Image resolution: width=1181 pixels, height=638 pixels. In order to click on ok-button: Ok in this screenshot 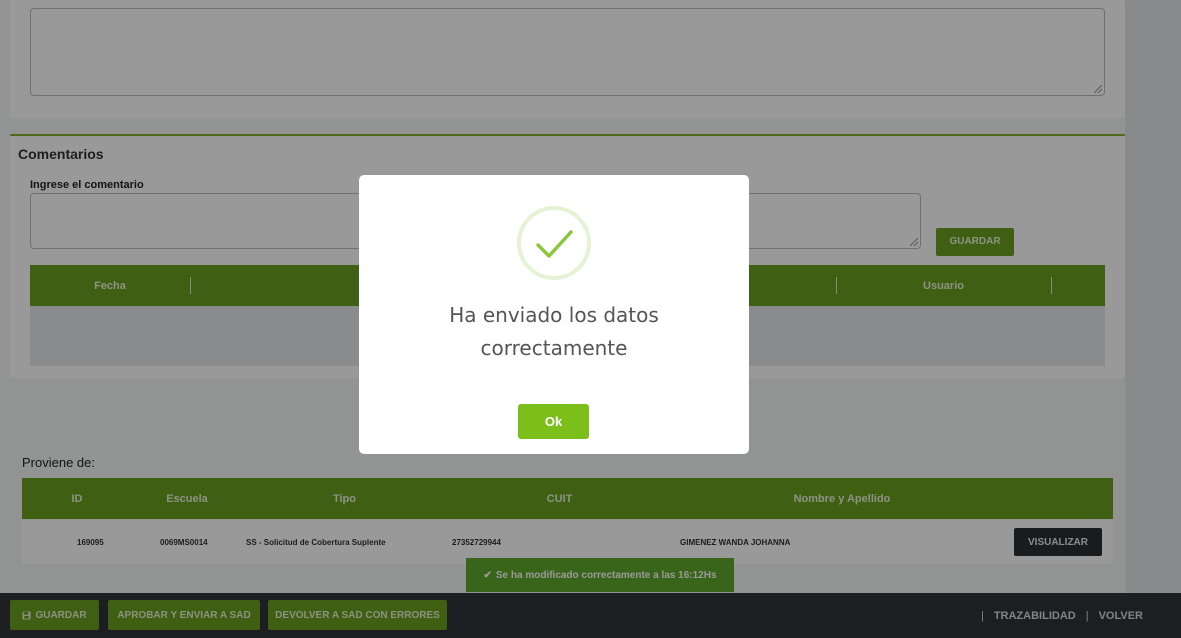, I will do `click(553, 421)`.